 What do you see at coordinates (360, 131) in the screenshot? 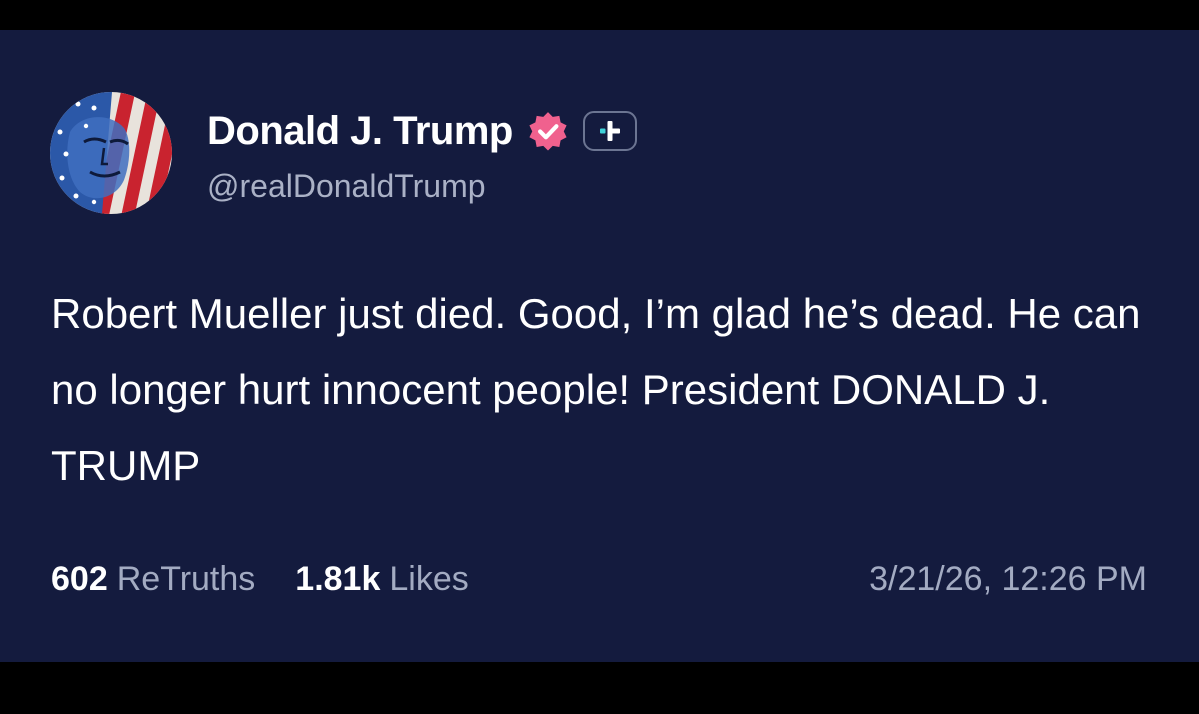
I see `author-display-name: Donald J. Trump` at bounding box center [360, 131].